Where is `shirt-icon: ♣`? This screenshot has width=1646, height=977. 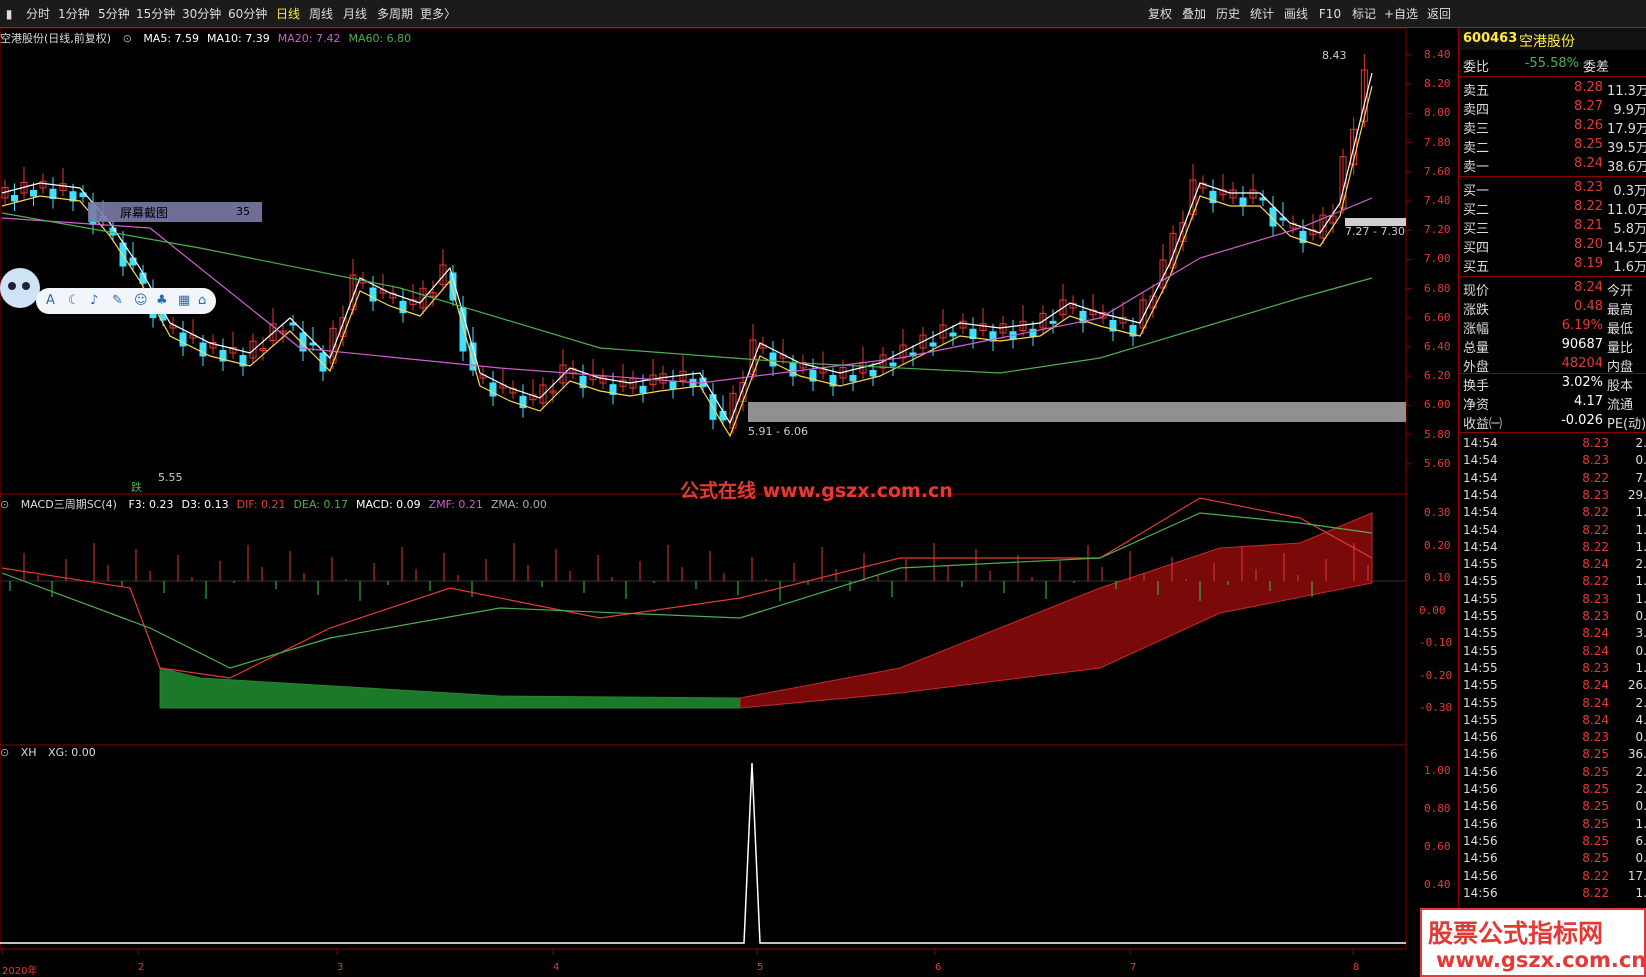
shirt-icon: ♣ is located at coordinates (162, 301).